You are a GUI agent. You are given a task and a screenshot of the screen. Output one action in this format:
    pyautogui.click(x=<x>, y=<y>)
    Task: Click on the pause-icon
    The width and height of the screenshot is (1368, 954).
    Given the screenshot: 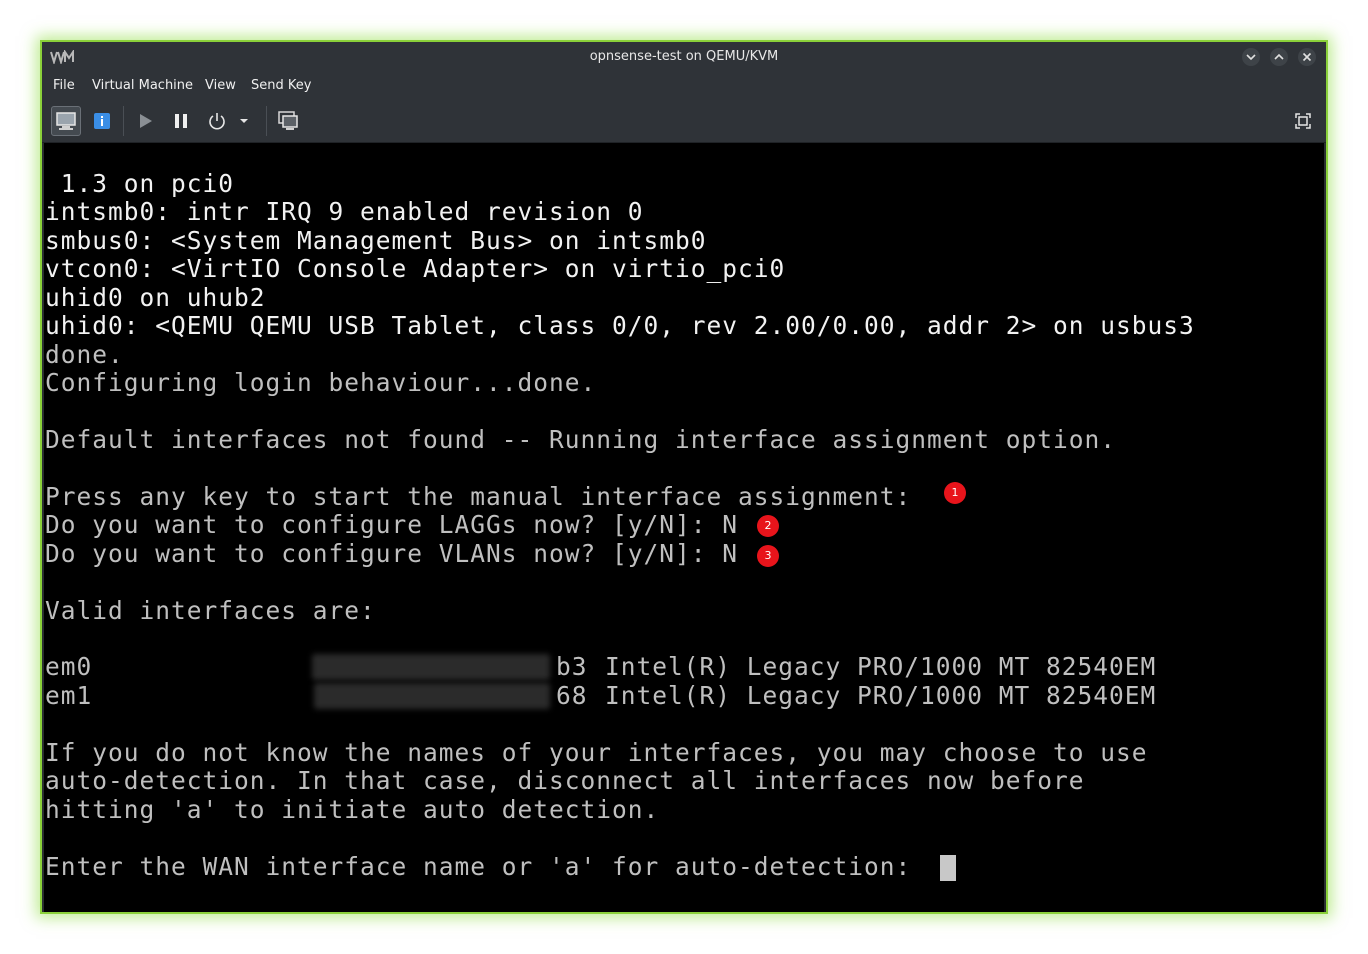 What is the action you would take?
    pyautogui.click(x=181, y=121)
    